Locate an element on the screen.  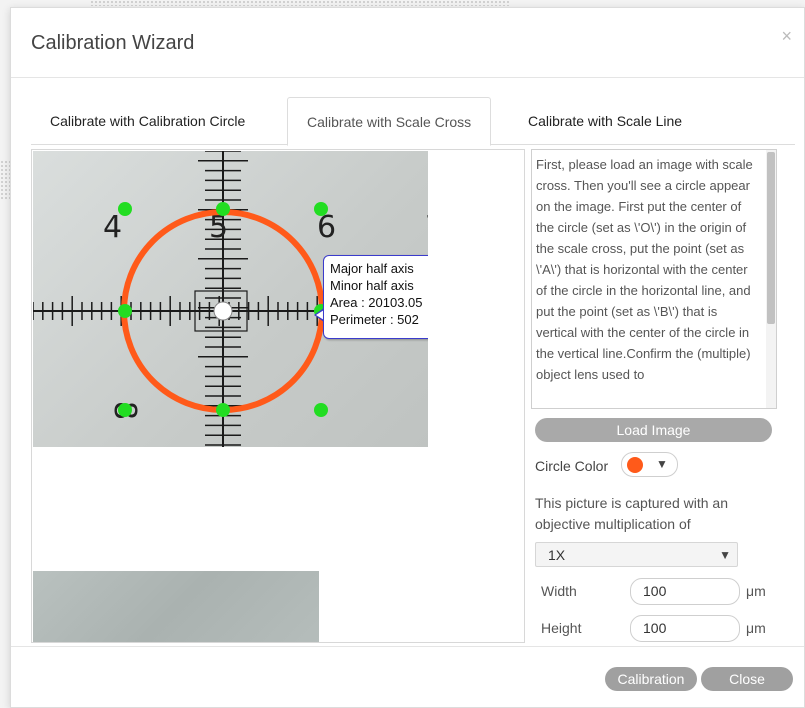
height-input: 100 is located at coordinates (685, 628).